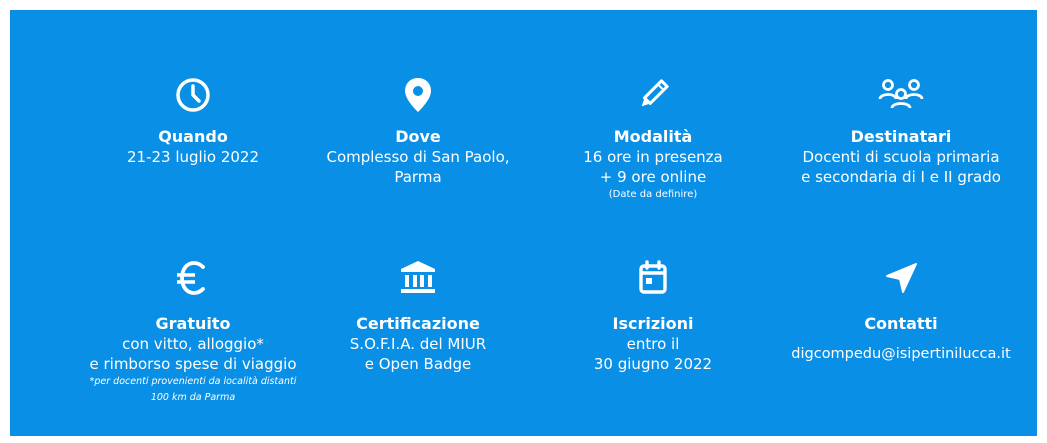 The width and height of the screenshot is (1047, 443). What do you see at coordinates (418, 344) in the screenshot?
I see `item-line: S.O.F.I.A. del MIUR` at bounding box center [418, 344].